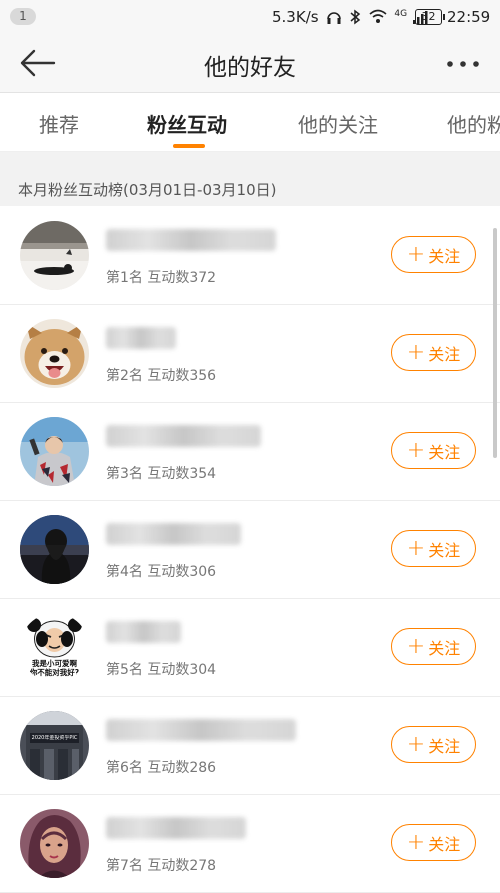 The height and width of the screenshot is (893, 500). I want to click on tab-his-following: 他的关注, so click(338, 123).